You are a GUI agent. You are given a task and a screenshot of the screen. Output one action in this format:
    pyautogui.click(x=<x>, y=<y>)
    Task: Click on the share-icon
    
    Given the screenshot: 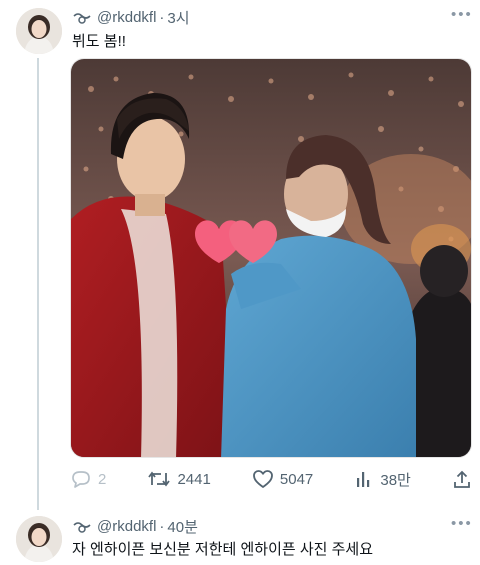 What is the action you would take?
    pyautogui.click(x=462, y=479)
    